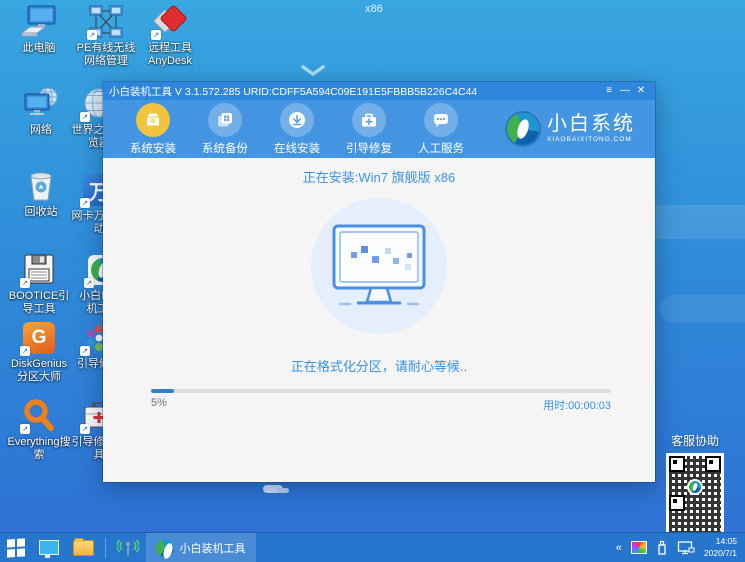 This screenshot has width=745, height=562. Describe the element at coordinates (39, 22) in the screenshot. I see `this-pc-icon` at that location.